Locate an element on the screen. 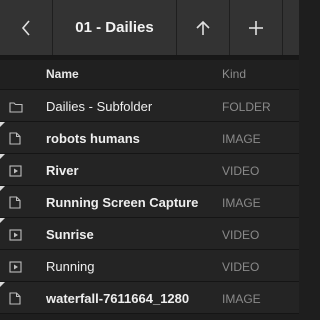 The image size is (320, 320). add-button is located at coordinates (256, 27).